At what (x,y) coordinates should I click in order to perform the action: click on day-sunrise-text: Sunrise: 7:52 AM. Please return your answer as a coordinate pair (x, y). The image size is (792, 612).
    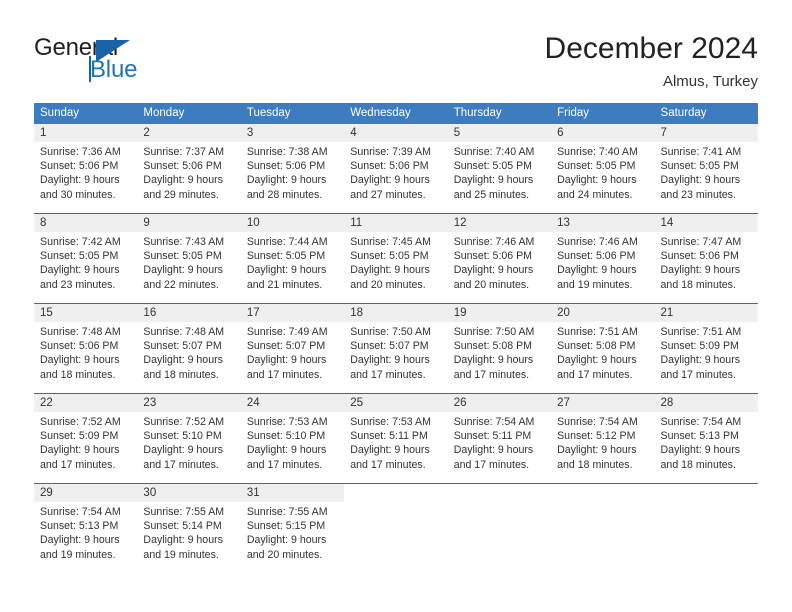
    Looking at the image, I should click on (184, 422).